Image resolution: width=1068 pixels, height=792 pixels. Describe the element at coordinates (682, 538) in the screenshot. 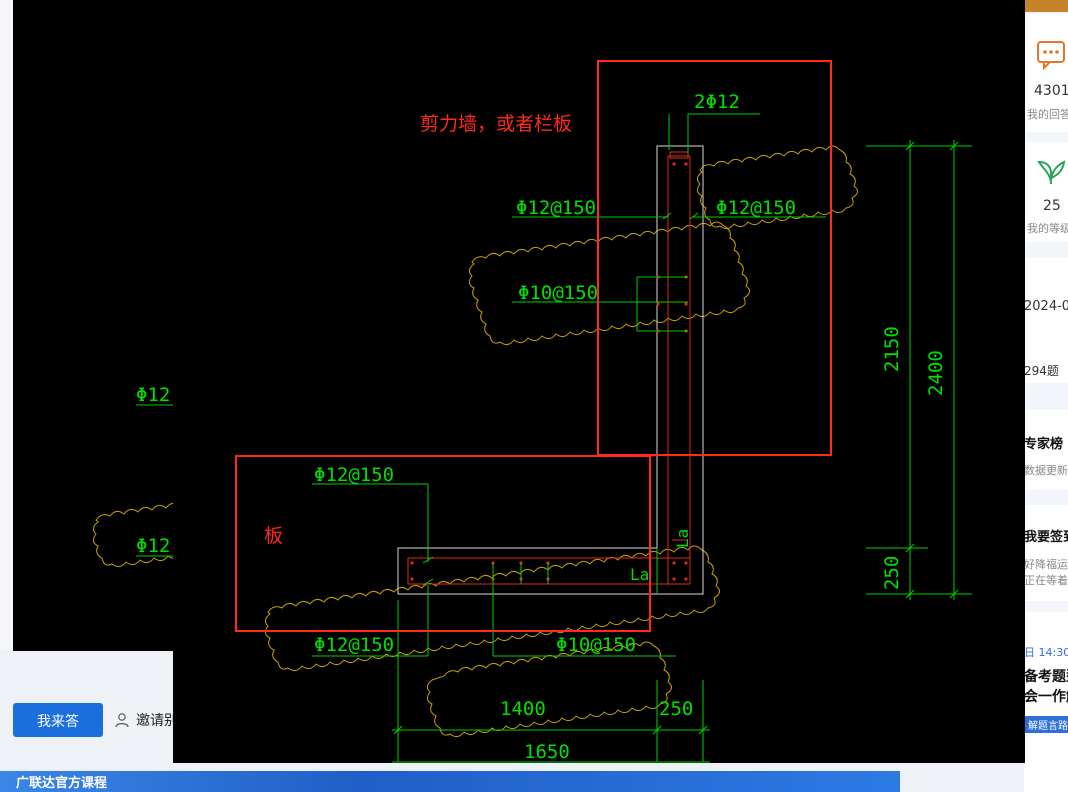

I see `label-la-v: La` at that location.